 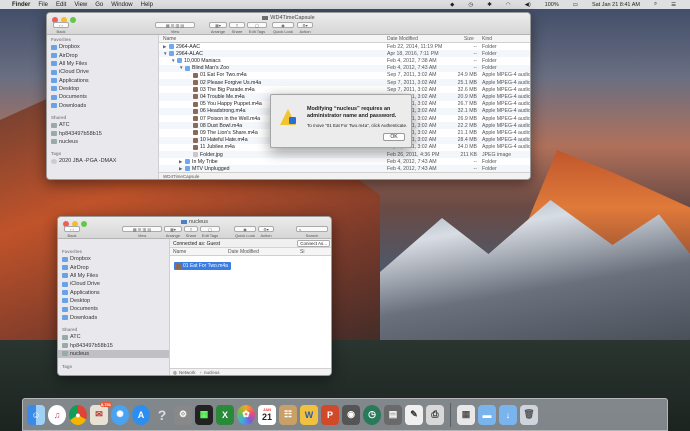 What do you see at coordinates (487, 414) in the screenshot?
I see `folder-stack-icon: ▬` at bounding box center [487, 414].